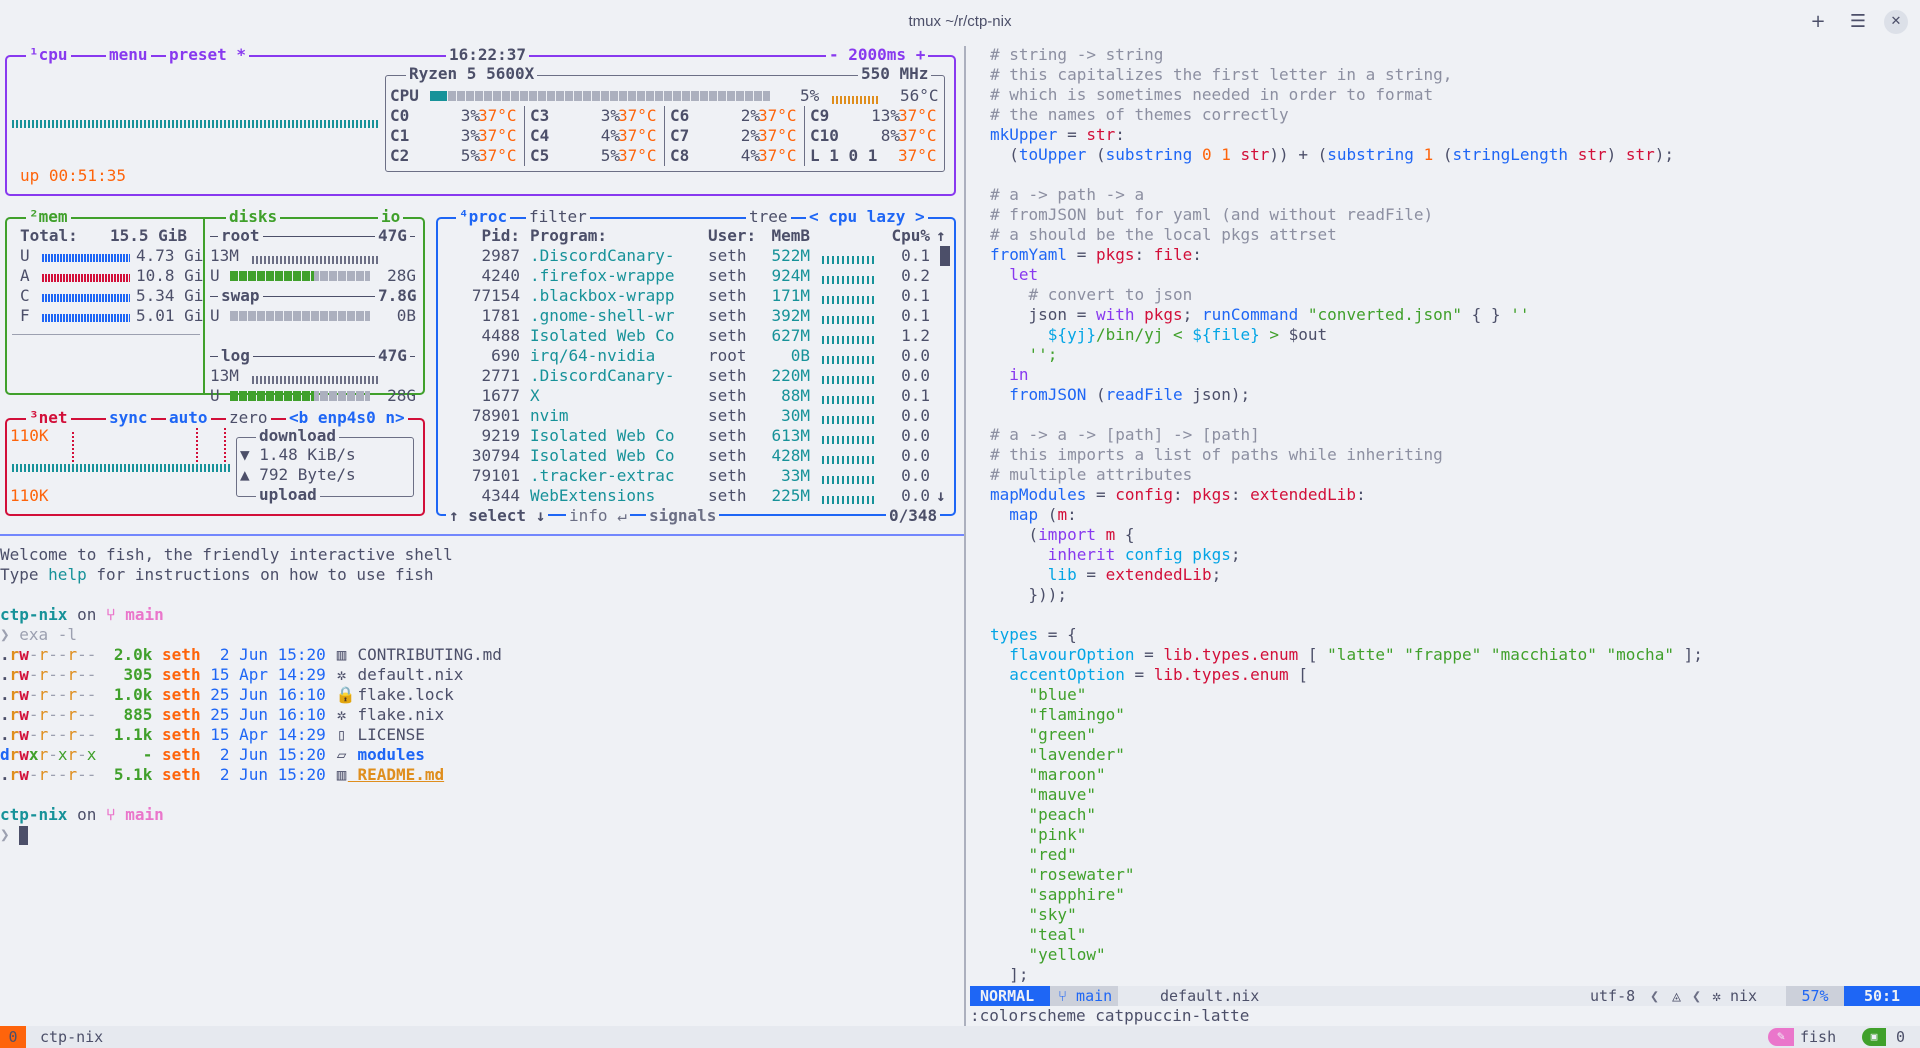 The width and height of the screenshot is (1920, 1048). Describe the element at coordinates (396, 714) in the screenshot. I see `file-name: flake.nix` at that location.